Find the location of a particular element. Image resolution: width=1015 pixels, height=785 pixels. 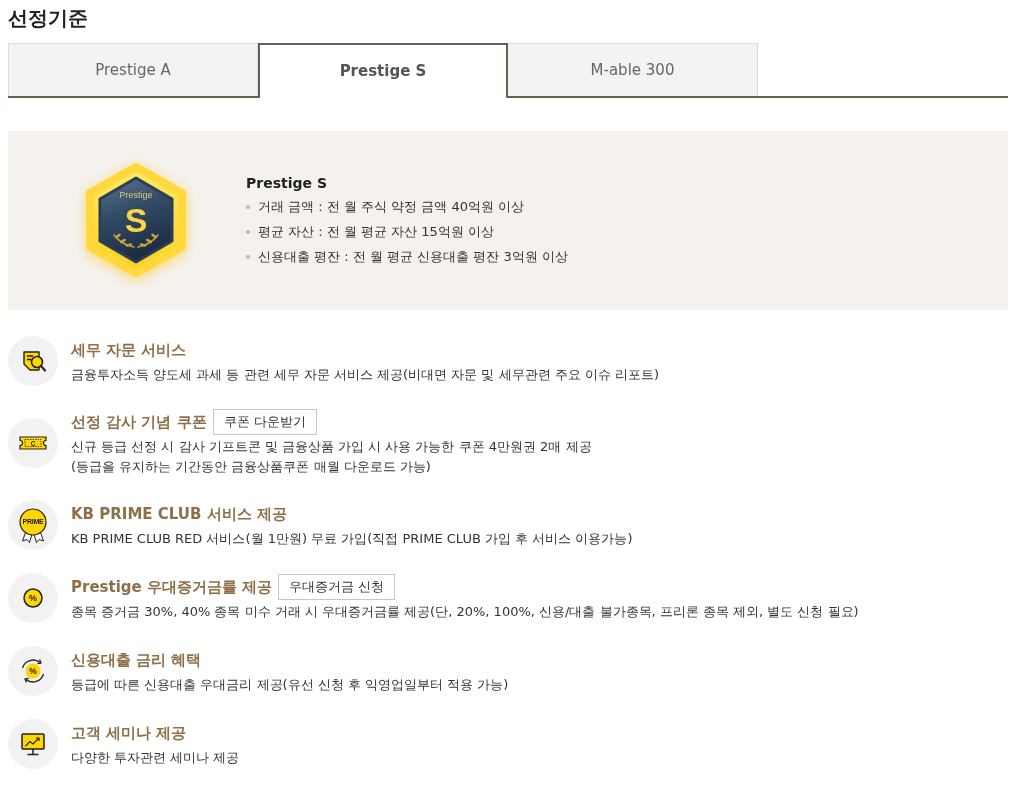

criteria-text: 평균 자산 : 전 월 평균 자산 15억원 이상 is located at coordinates (376, 232).